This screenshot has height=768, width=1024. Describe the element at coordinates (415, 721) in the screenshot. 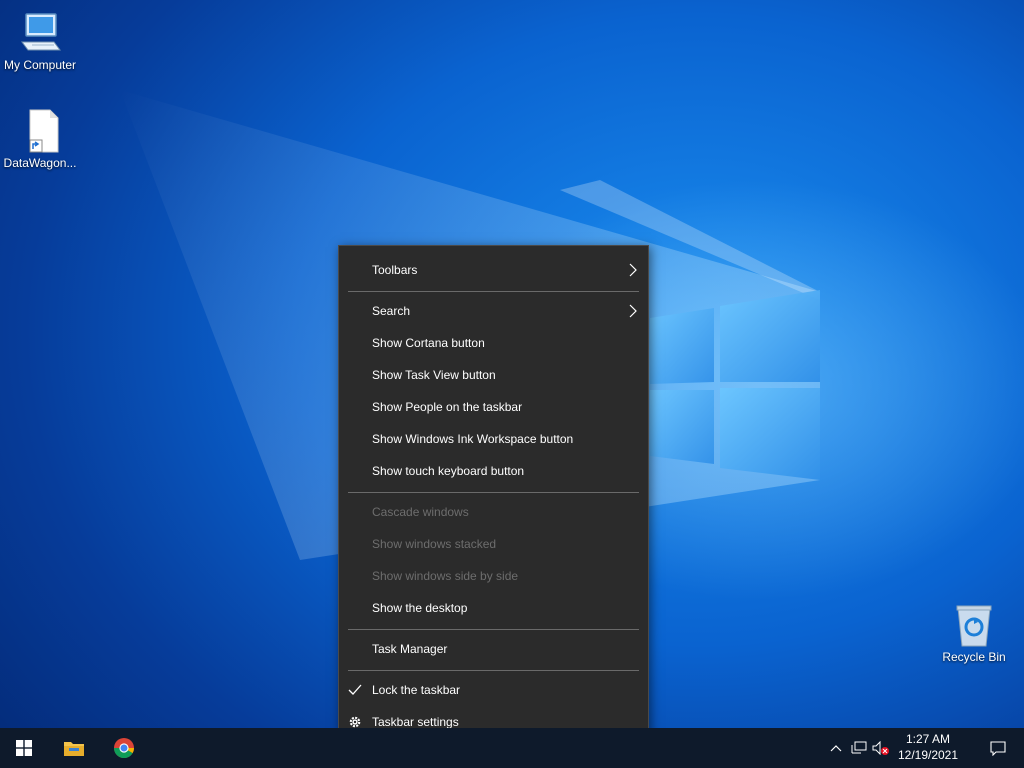

I see `menu-item-label: Taskbar settings` at that location.